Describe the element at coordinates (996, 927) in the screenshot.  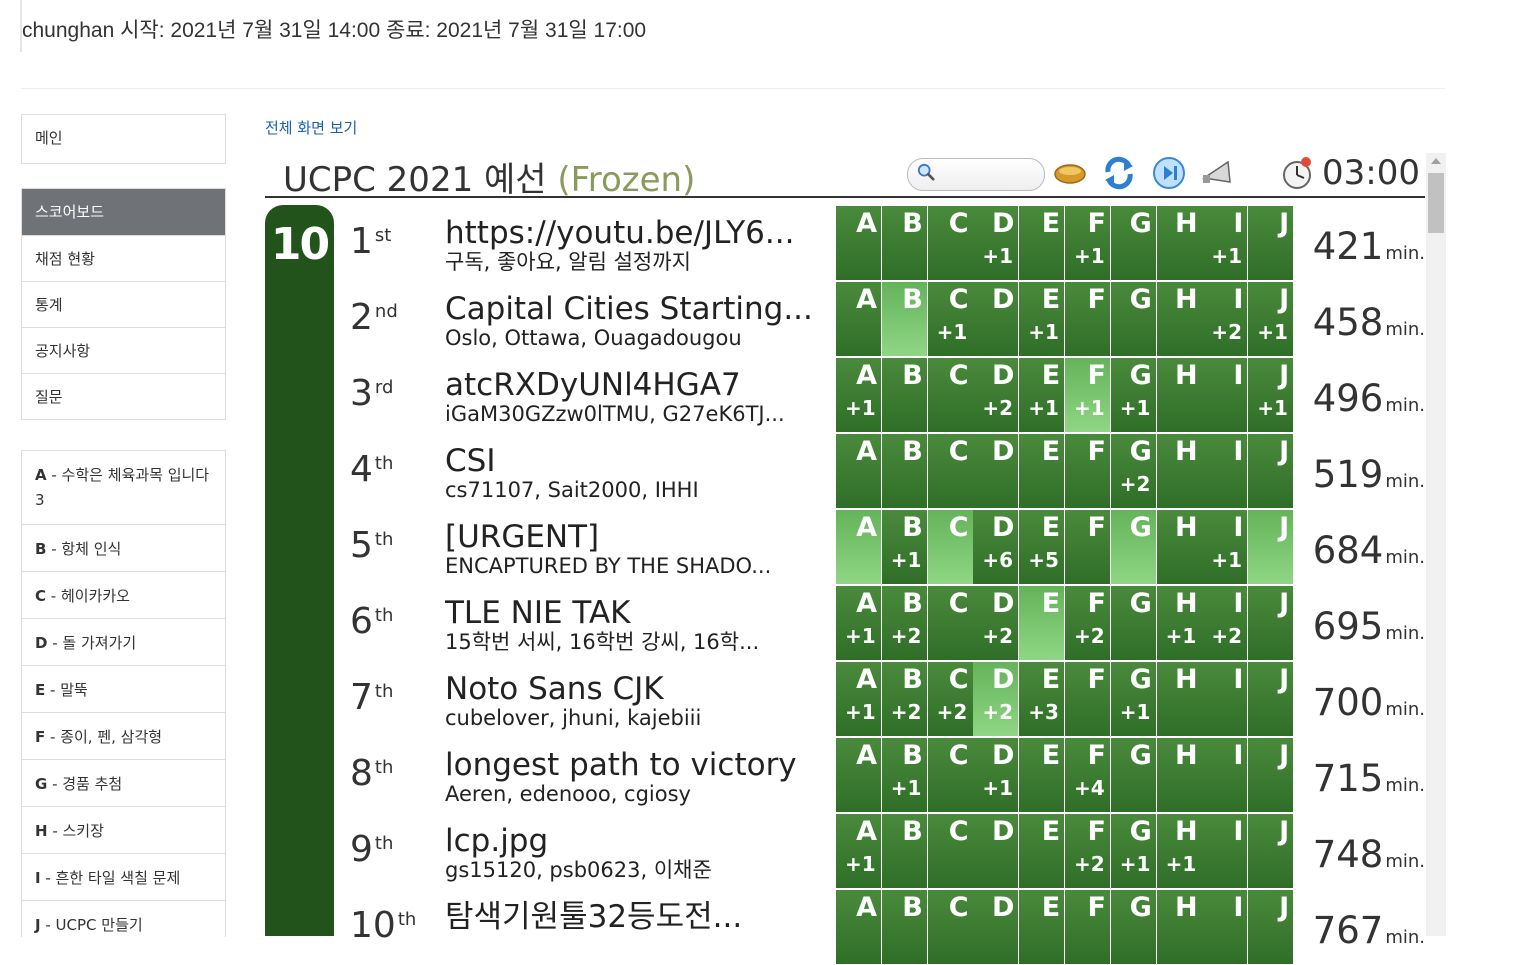
I see `problem-cell: D` at that location.